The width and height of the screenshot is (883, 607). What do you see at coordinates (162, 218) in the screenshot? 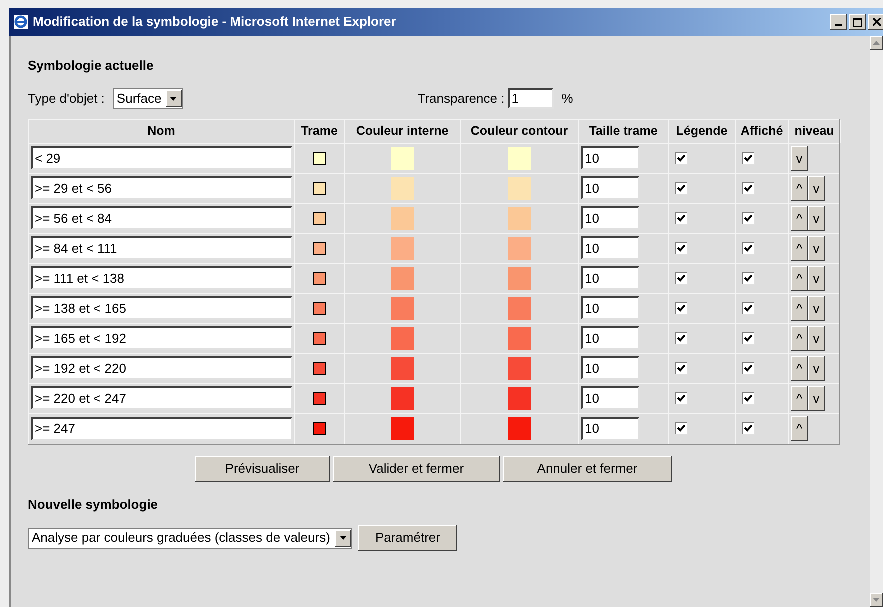
I see `name-field: >= 56 et < 84` at bounding box center [162, 218].